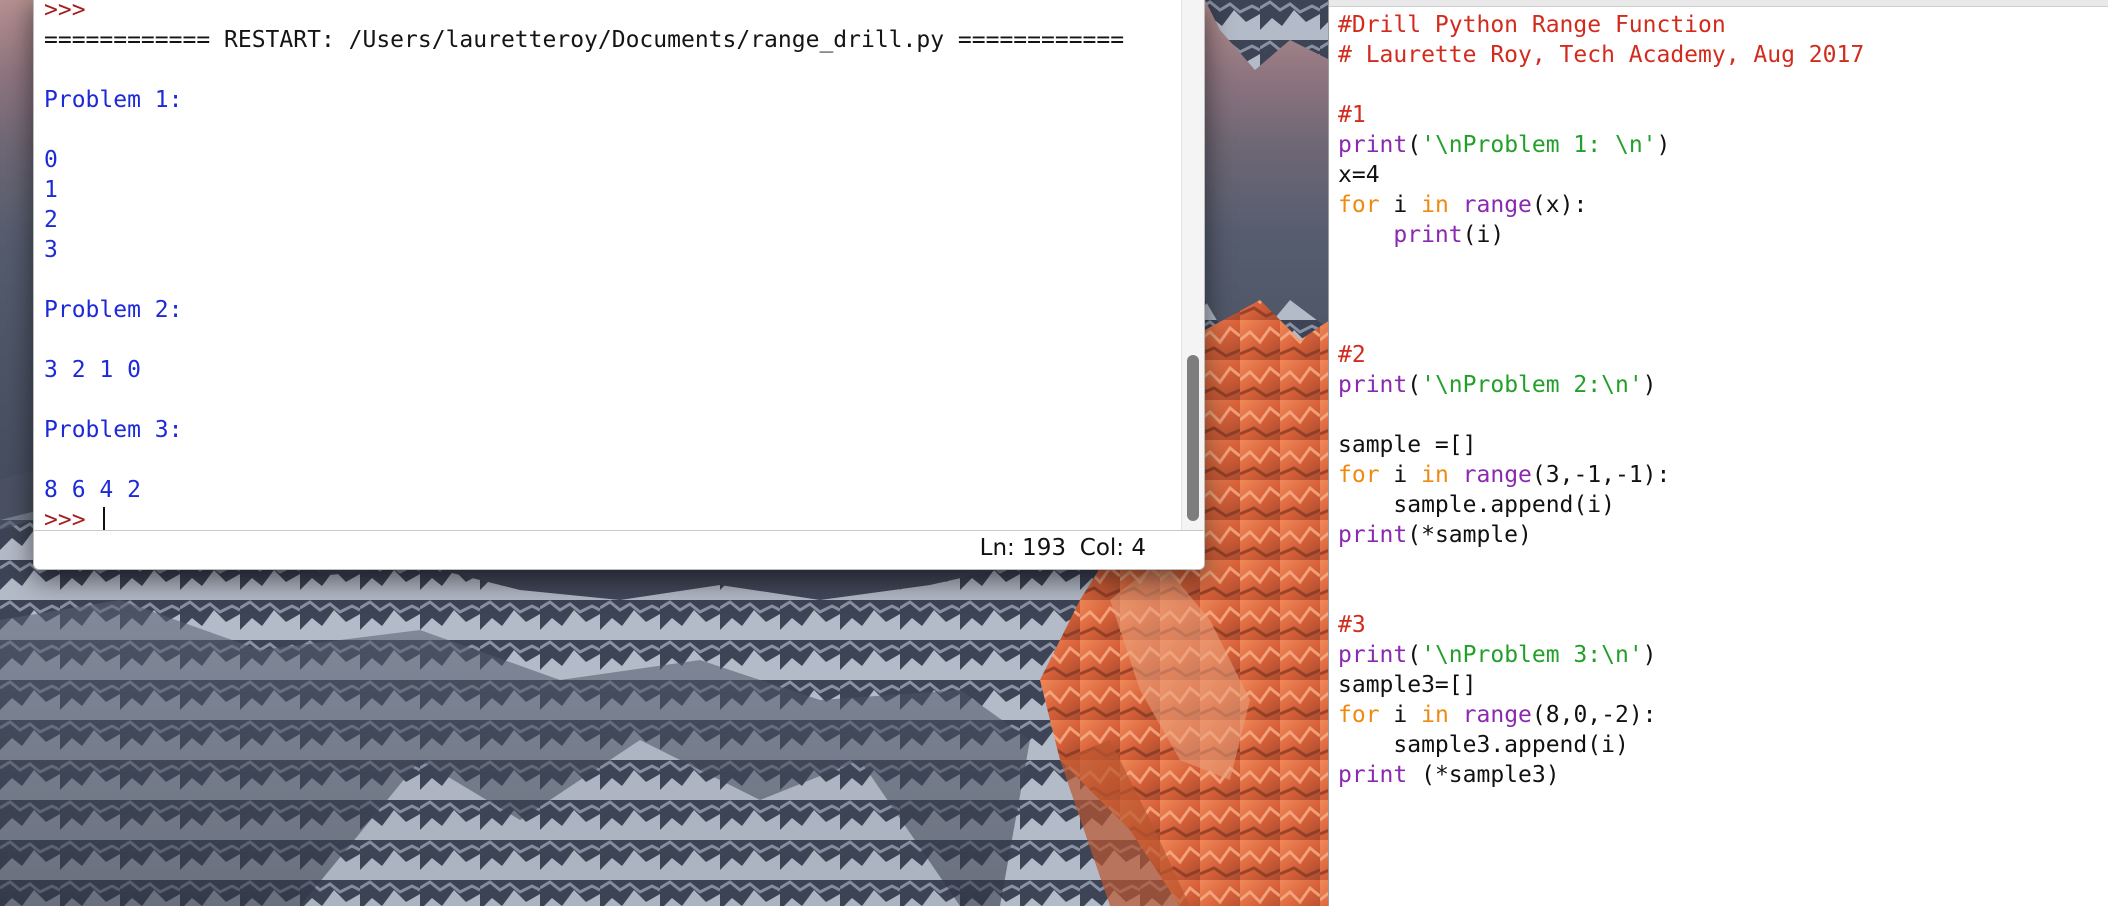 This screenshot has height=906, width=2108. What do you see at coordinates (51, 160) in the screenshot?
I see `shell-line-text: 0` at bounding box center [51, 160].